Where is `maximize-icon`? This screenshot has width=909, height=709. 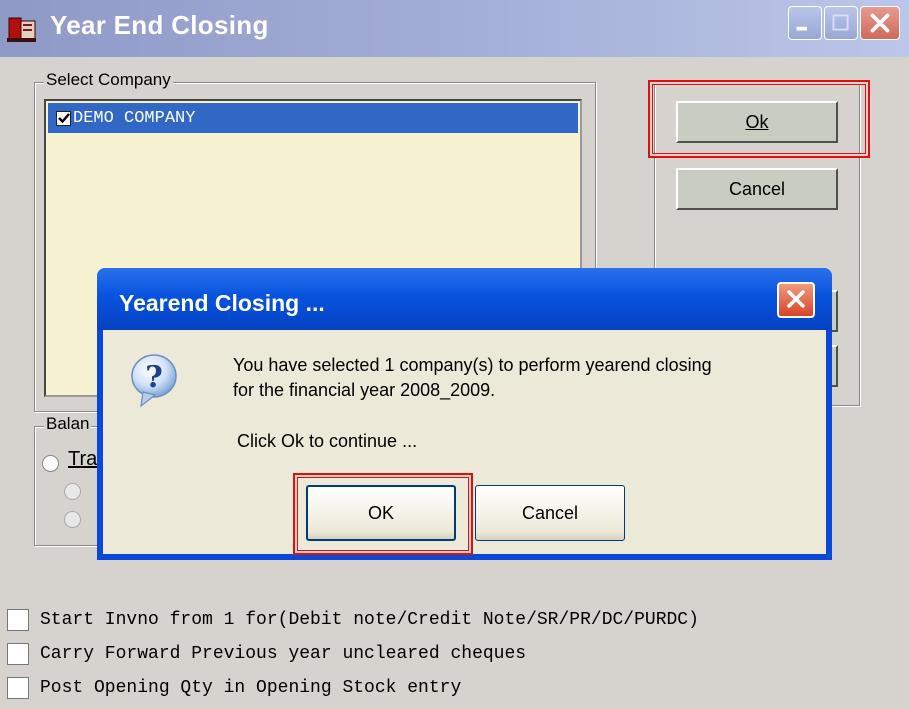
maximize-icon is located at coordinates (840, 22).